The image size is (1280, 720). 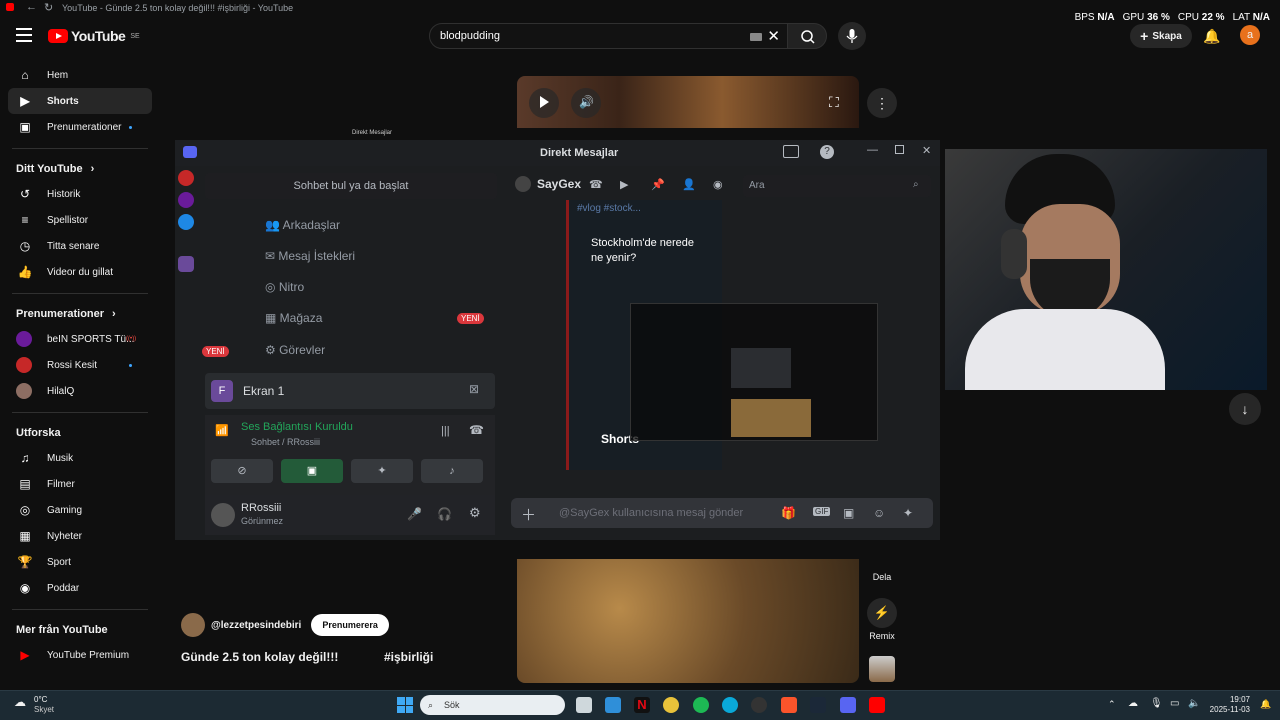 I want to click on close-icon: ✕, so click(x=926, y=150).